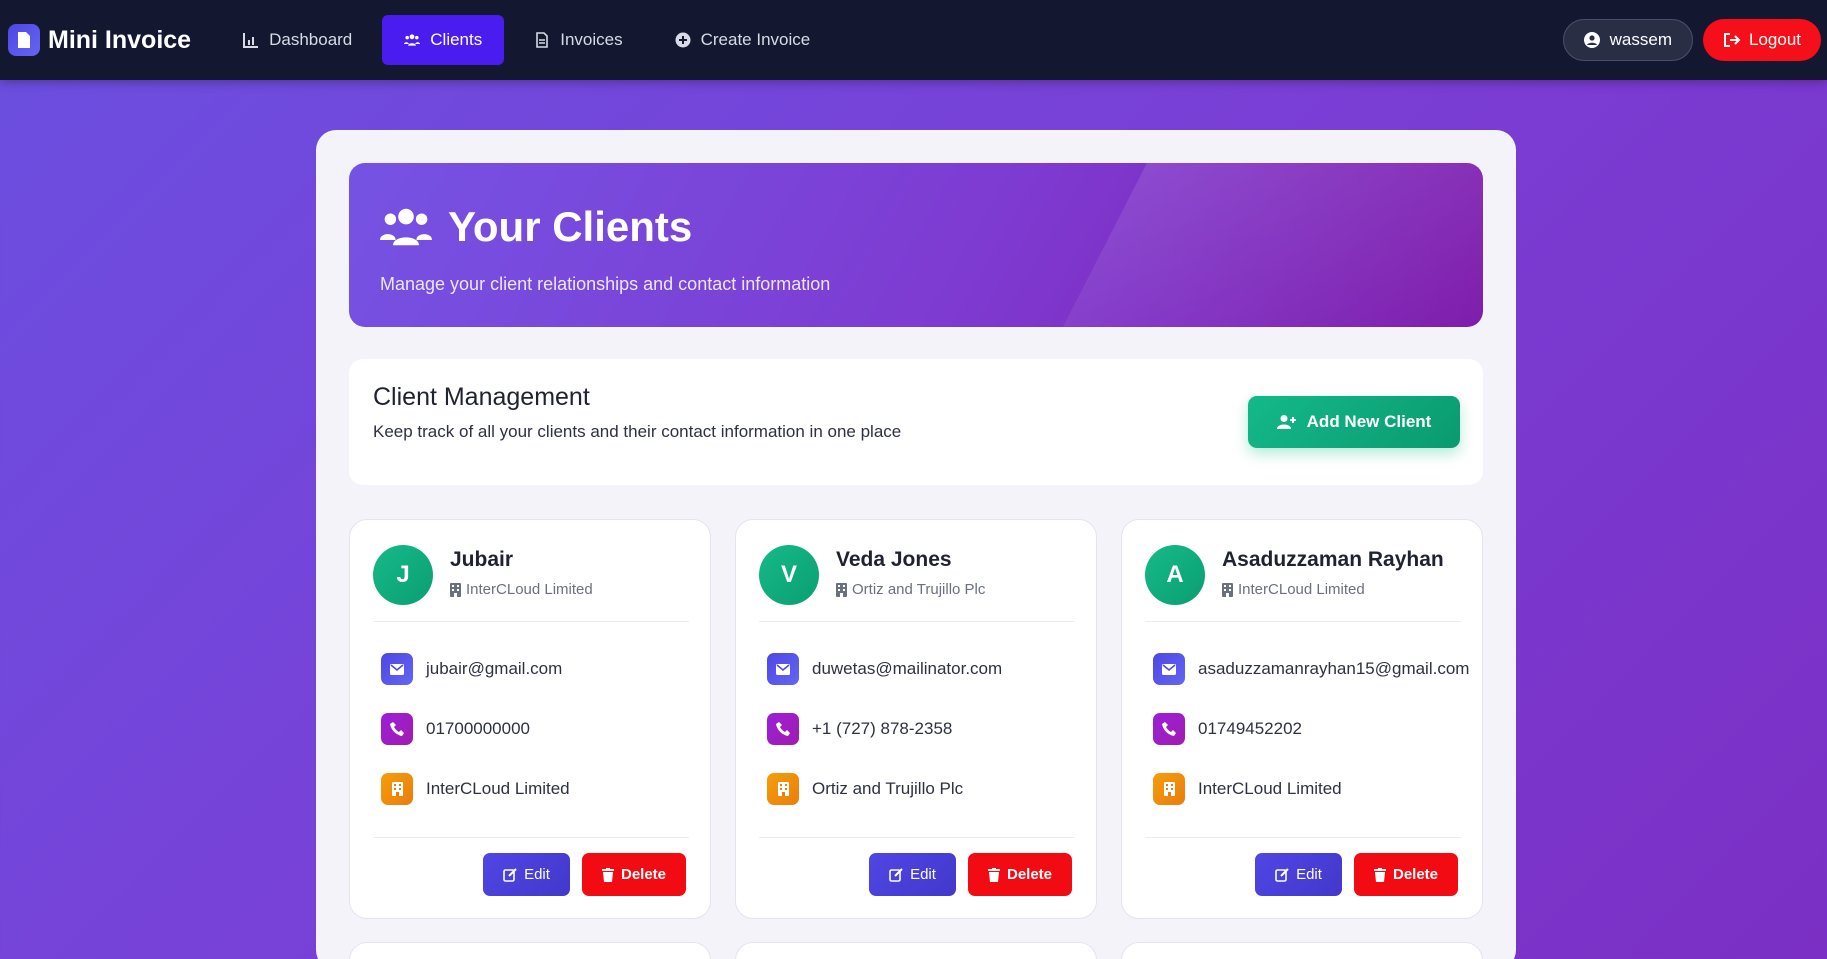 The image size is (1827, 959). I want to click on company-row: Ortiz and Trujillo Plc, so click(865, 789).